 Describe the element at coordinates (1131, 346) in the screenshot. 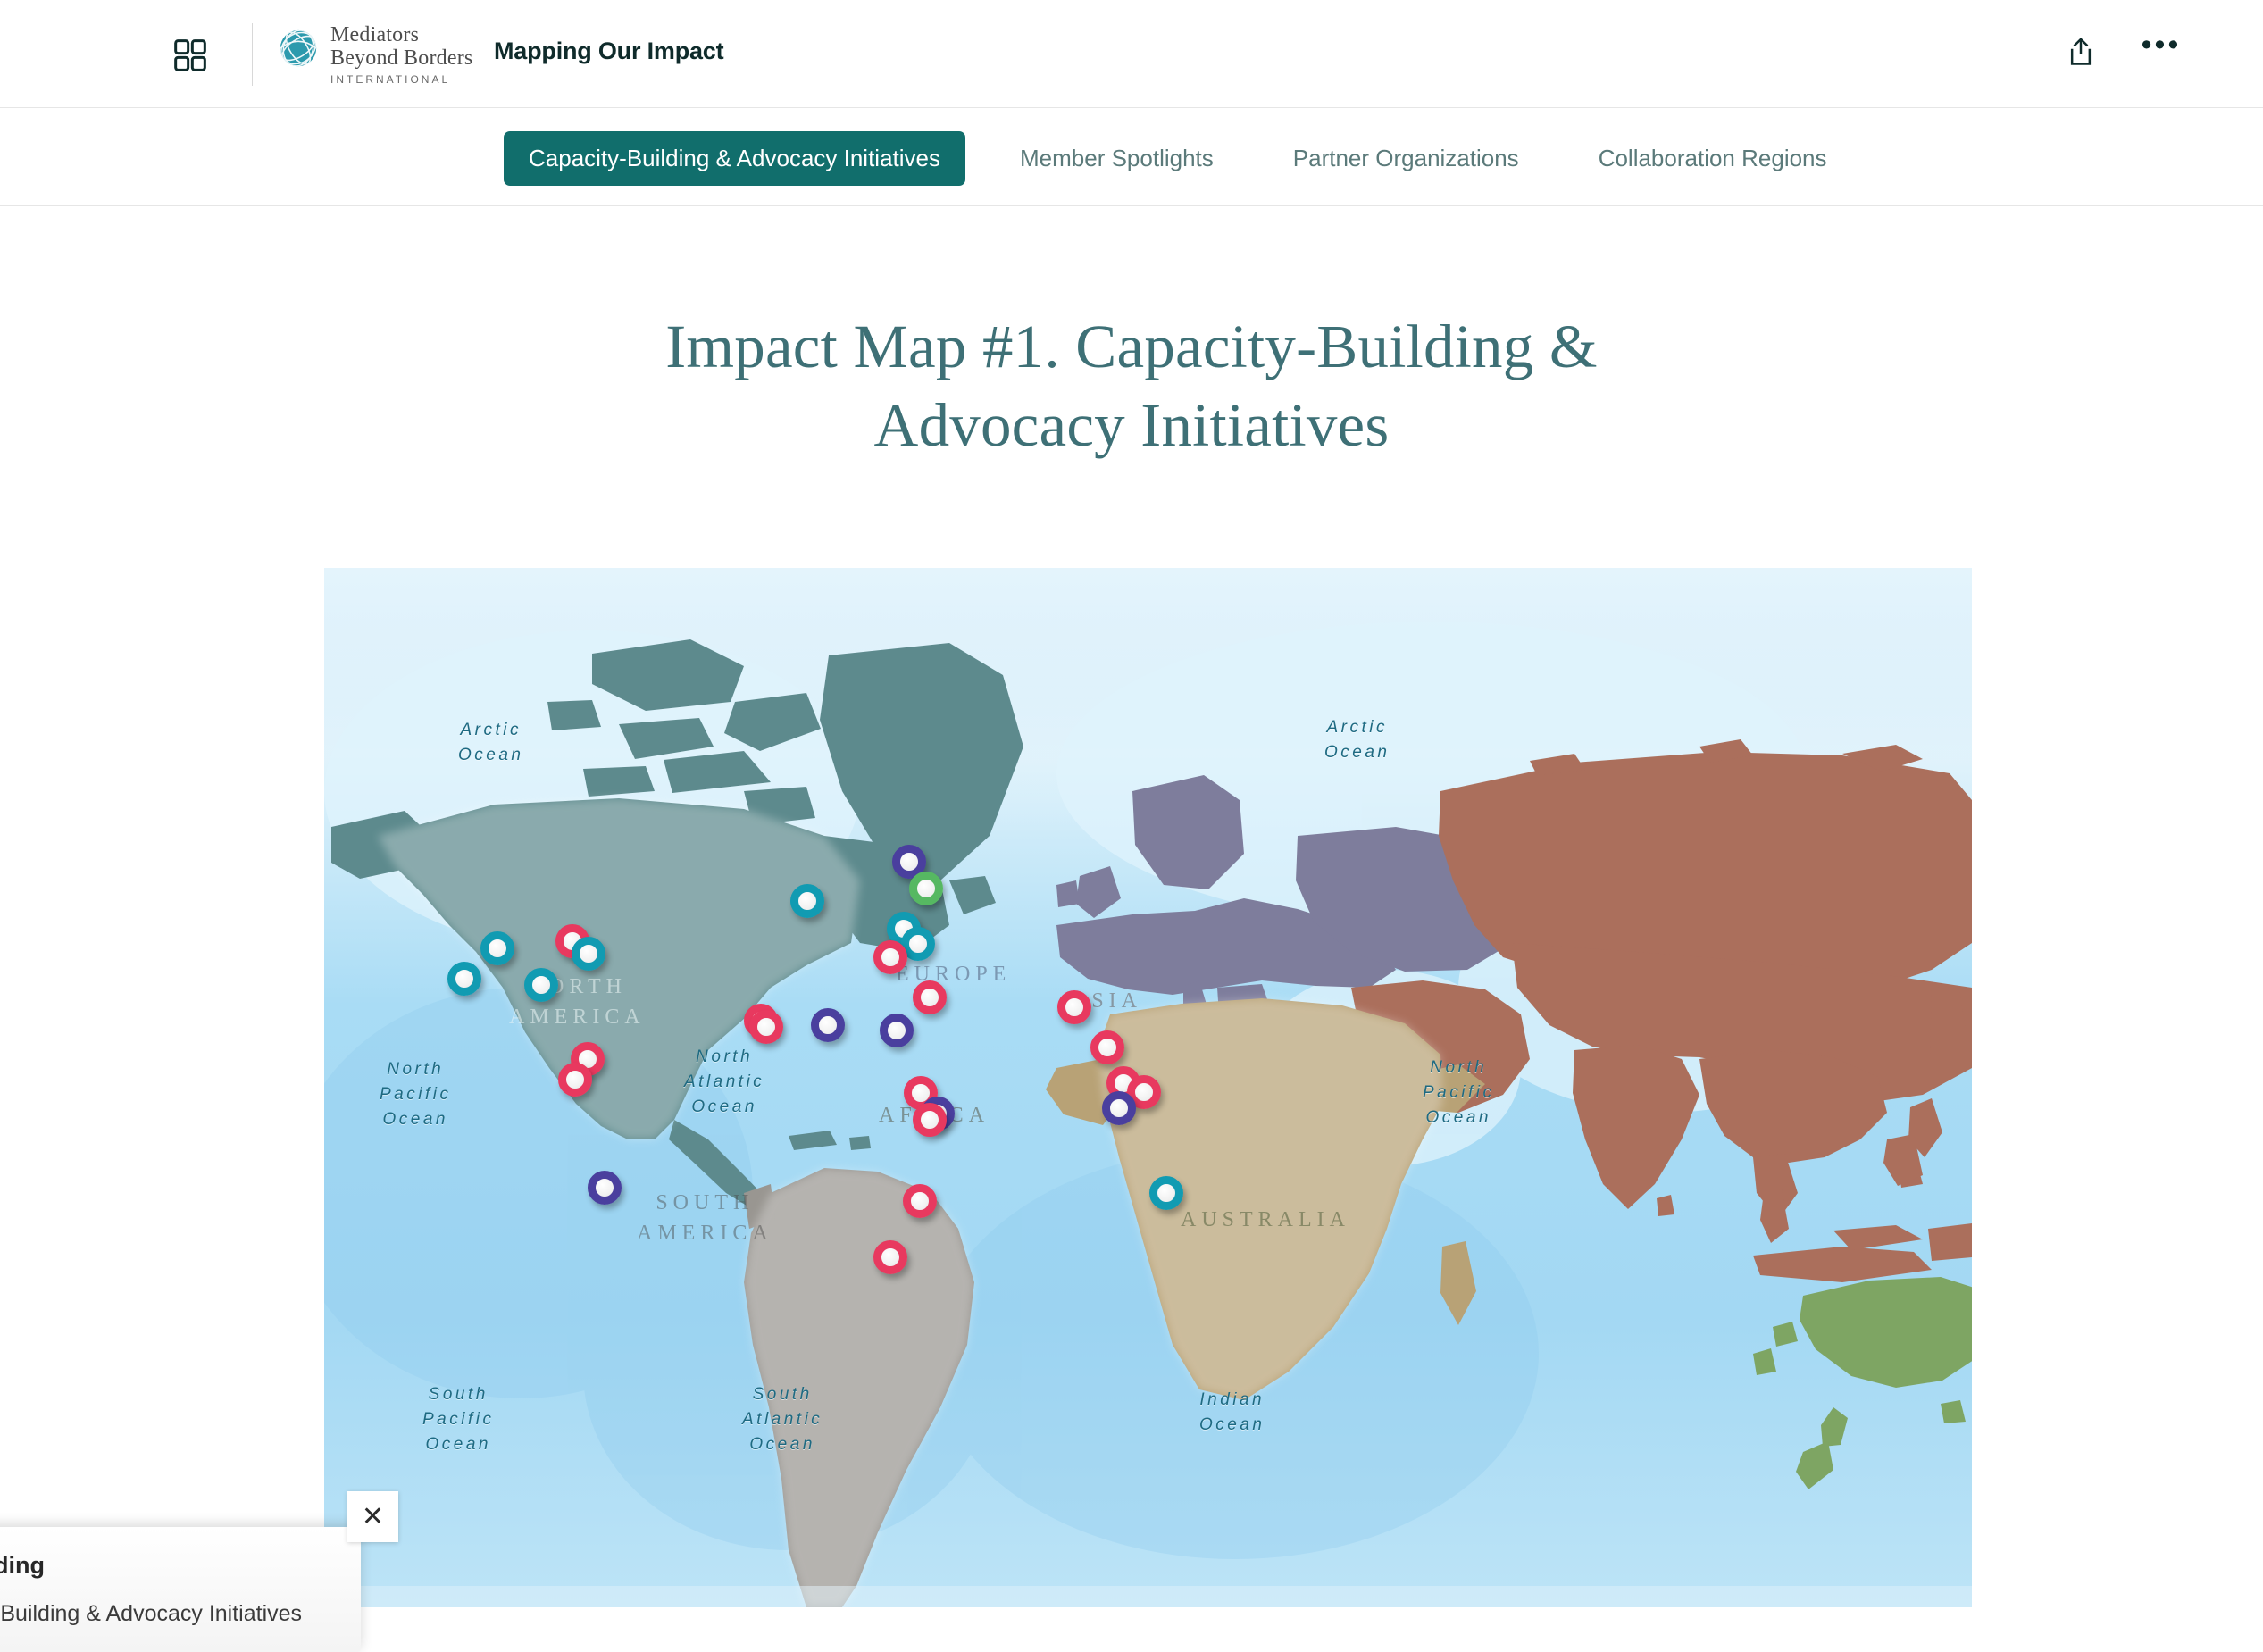

I see `page-title-line-1: Impact Map #1. Capacity-Building &` at that location.